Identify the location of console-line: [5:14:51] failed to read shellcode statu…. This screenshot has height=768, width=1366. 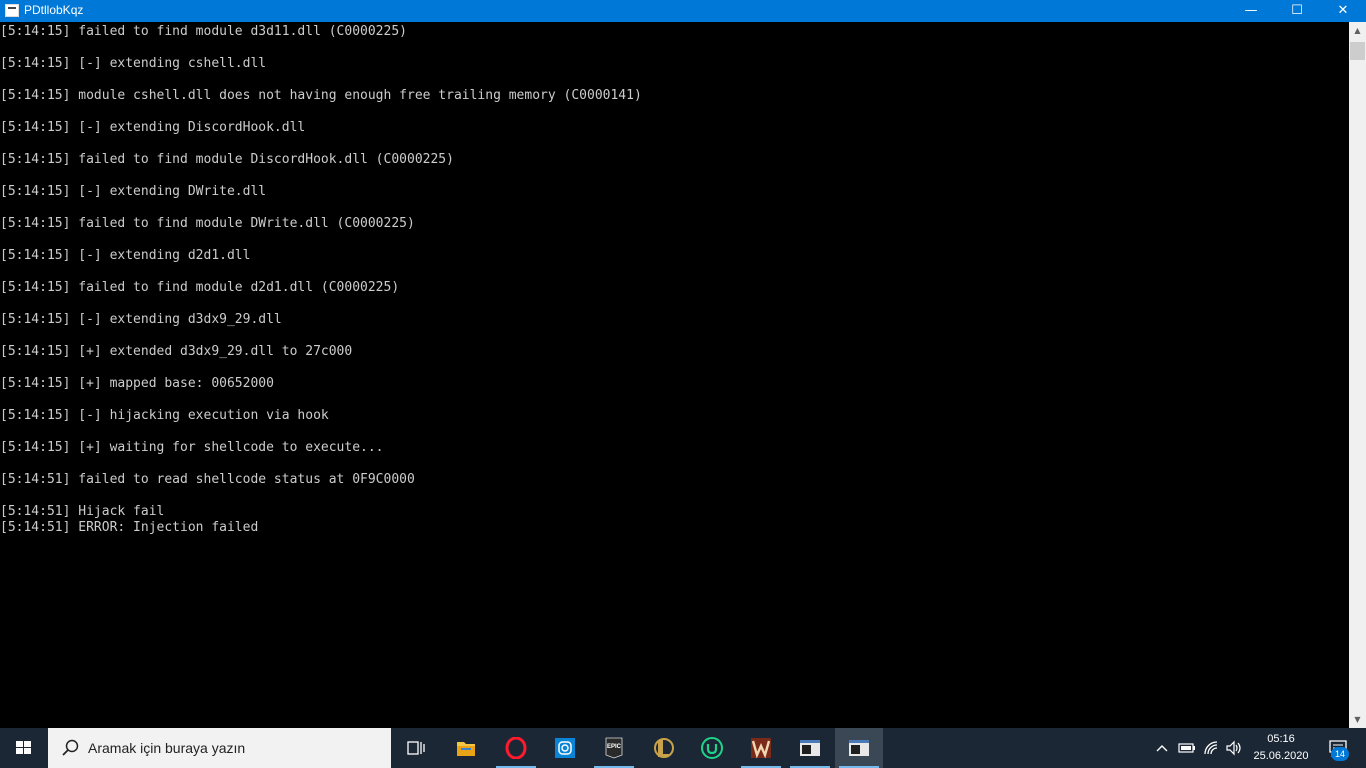
(207, 479).